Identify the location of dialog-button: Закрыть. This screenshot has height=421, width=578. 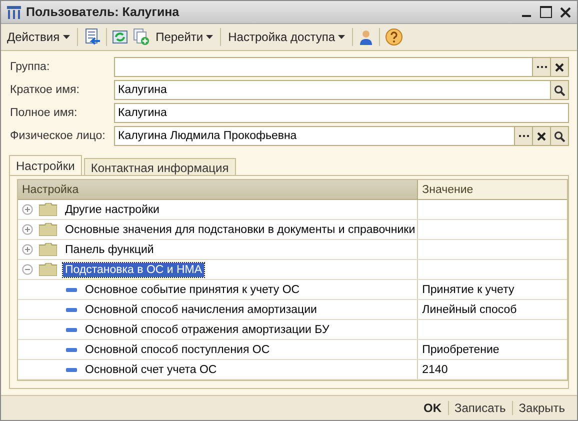
(541, 408).